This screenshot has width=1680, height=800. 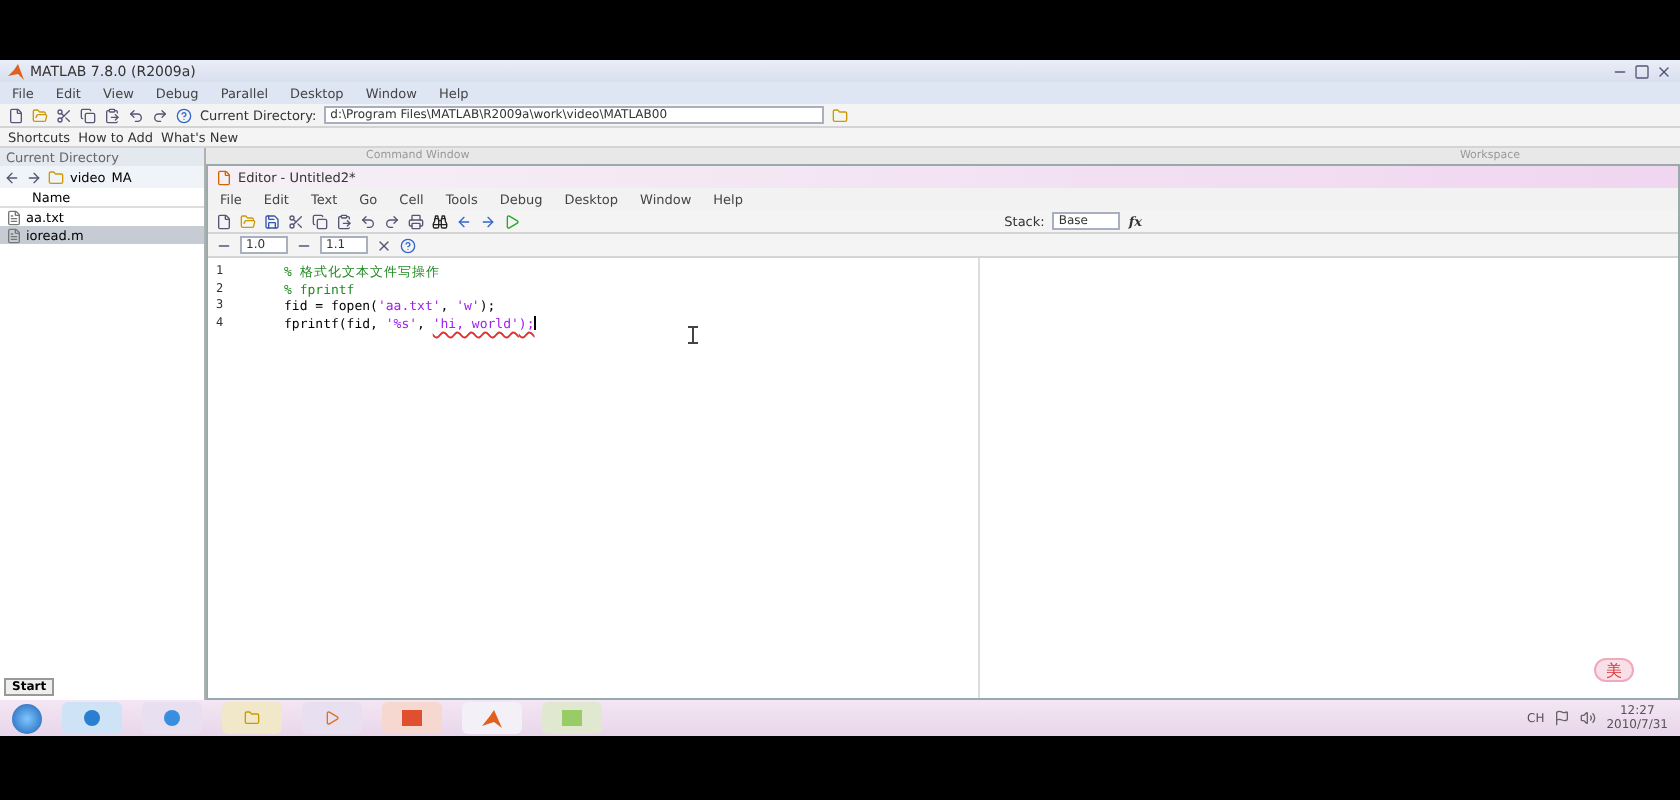 I want to click on folder-icon, so click(x=252, y=718).